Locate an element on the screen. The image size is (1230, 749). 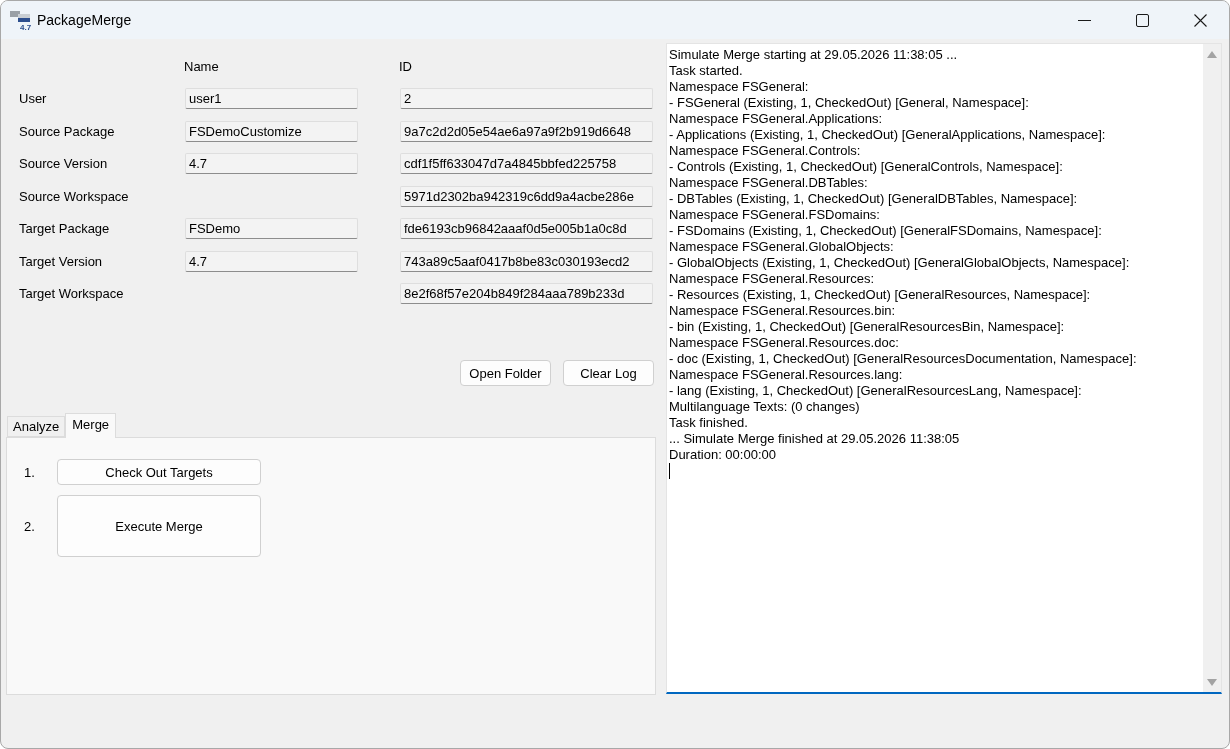
step-button: Execute Merge is located at coordinates (159, 526).